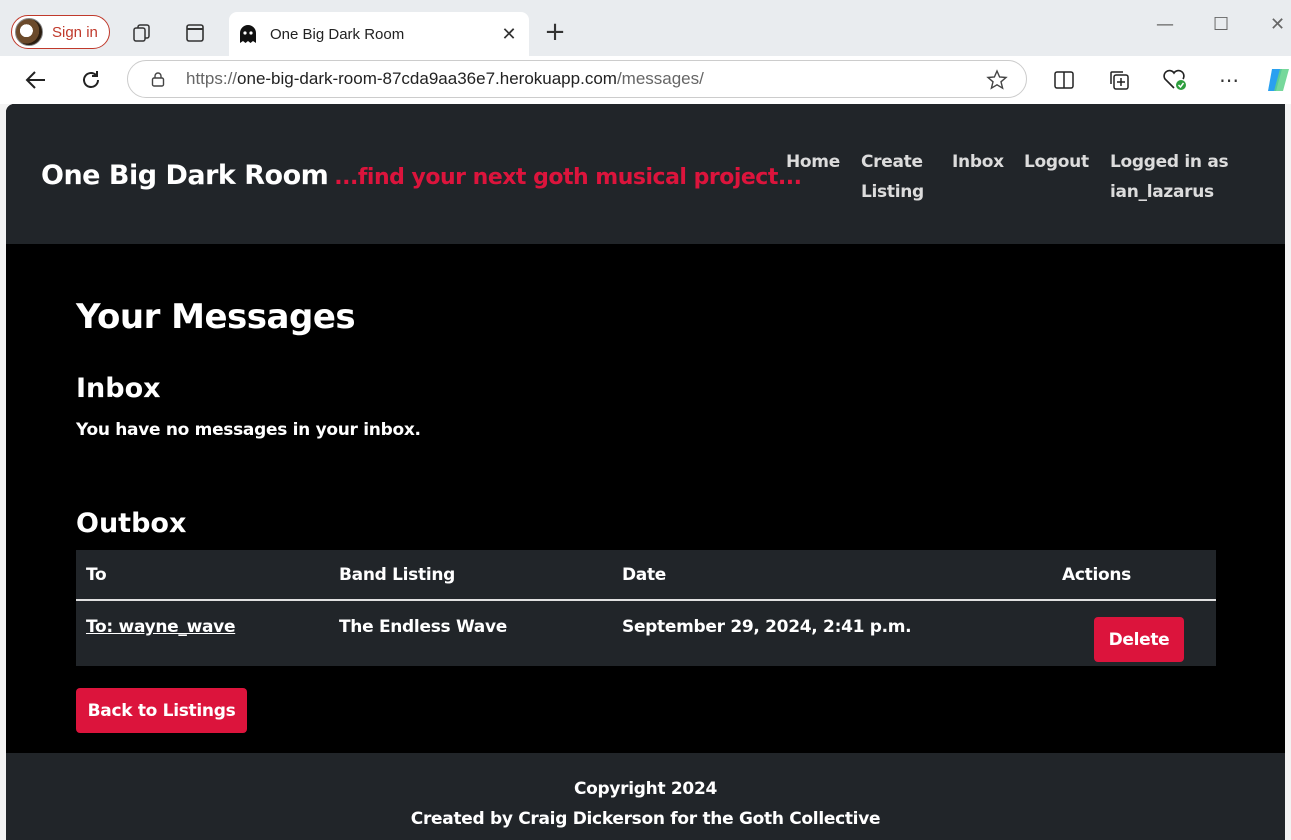 The height and width of the screenshot is (840, 1291). I want to click on profile-signin-button: Sign in, so click(60, 32).